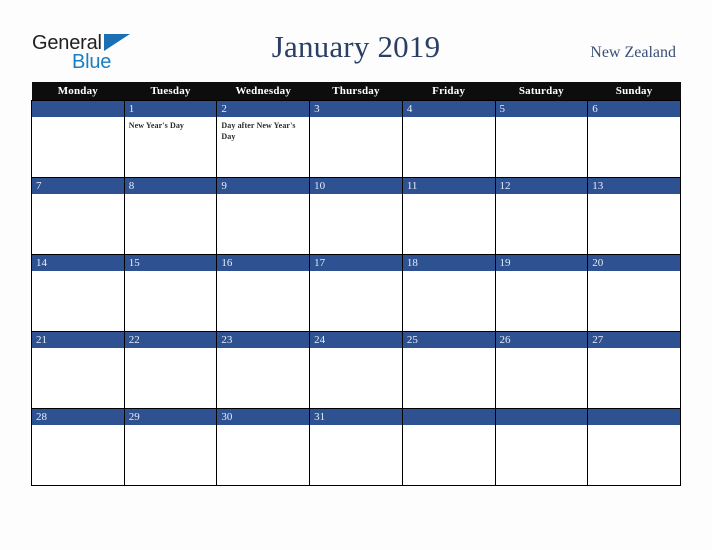  I want to click on calendar-day-cell: 12, so click(541, 216).